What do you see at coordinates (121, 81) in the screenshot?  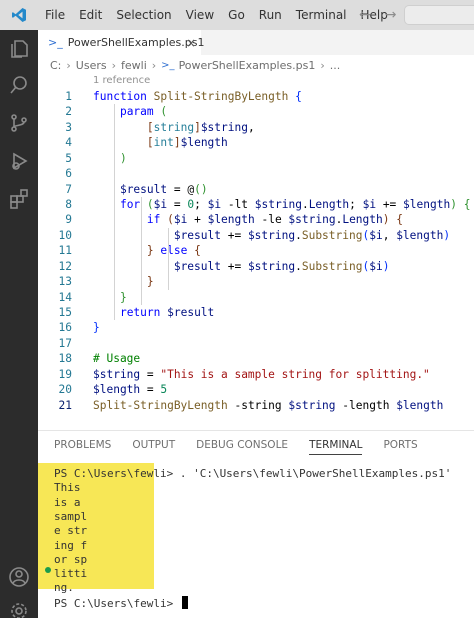 I see `code-lens-references: 1 reference` at bounding box center [121, 81].